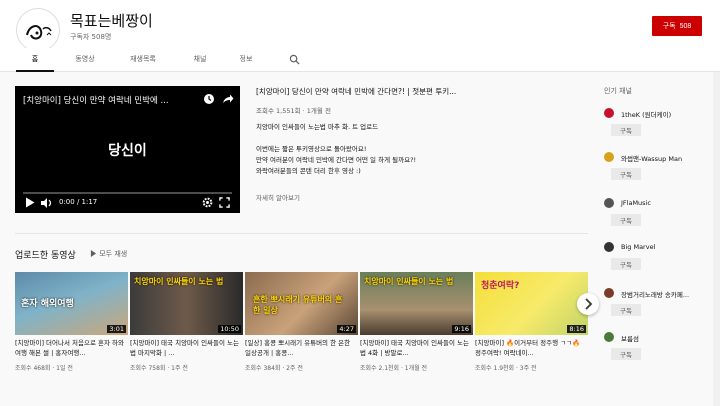  I want to click on tab-about: 정보, so click(246, 60).